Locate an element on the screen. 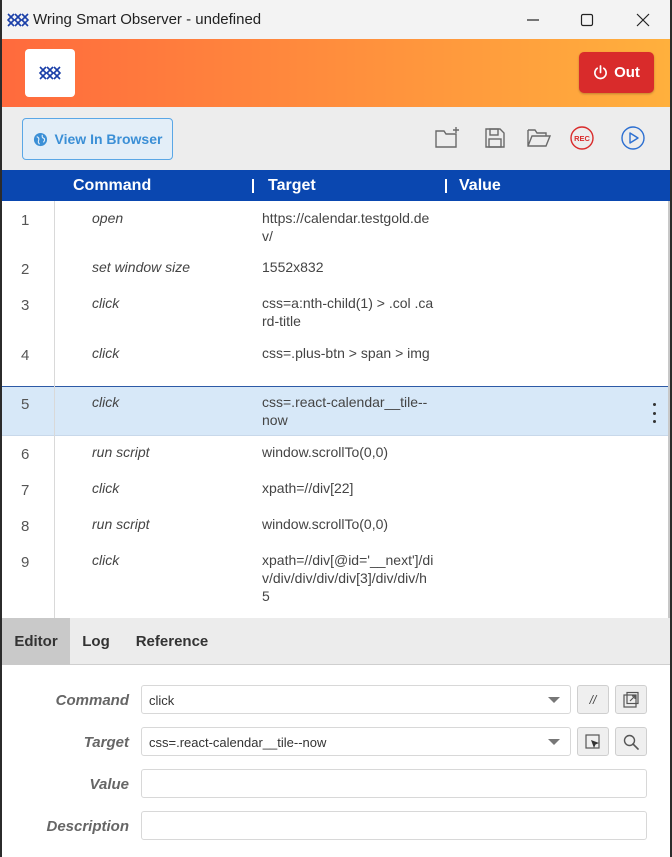  table-row: 6 run script window.scrollTo(0,0) is located at coordinates (335, 454).